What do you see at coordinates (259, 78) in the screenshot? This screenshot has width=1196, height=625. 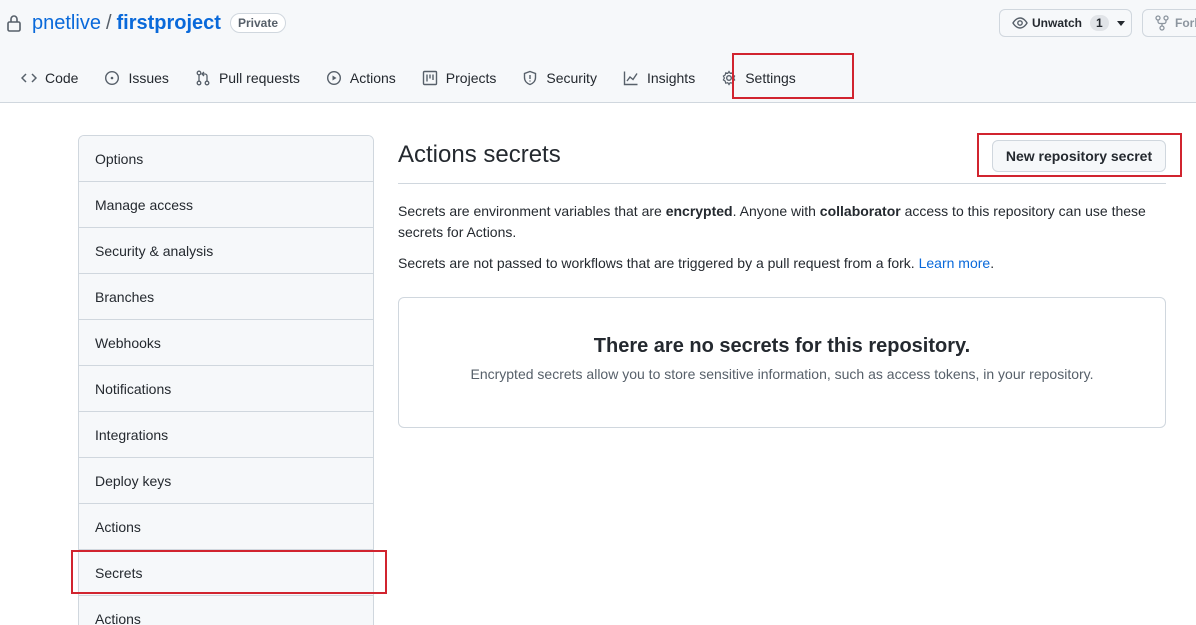 I see `tab-label: Pull requests` at bounding box center [259, 78].